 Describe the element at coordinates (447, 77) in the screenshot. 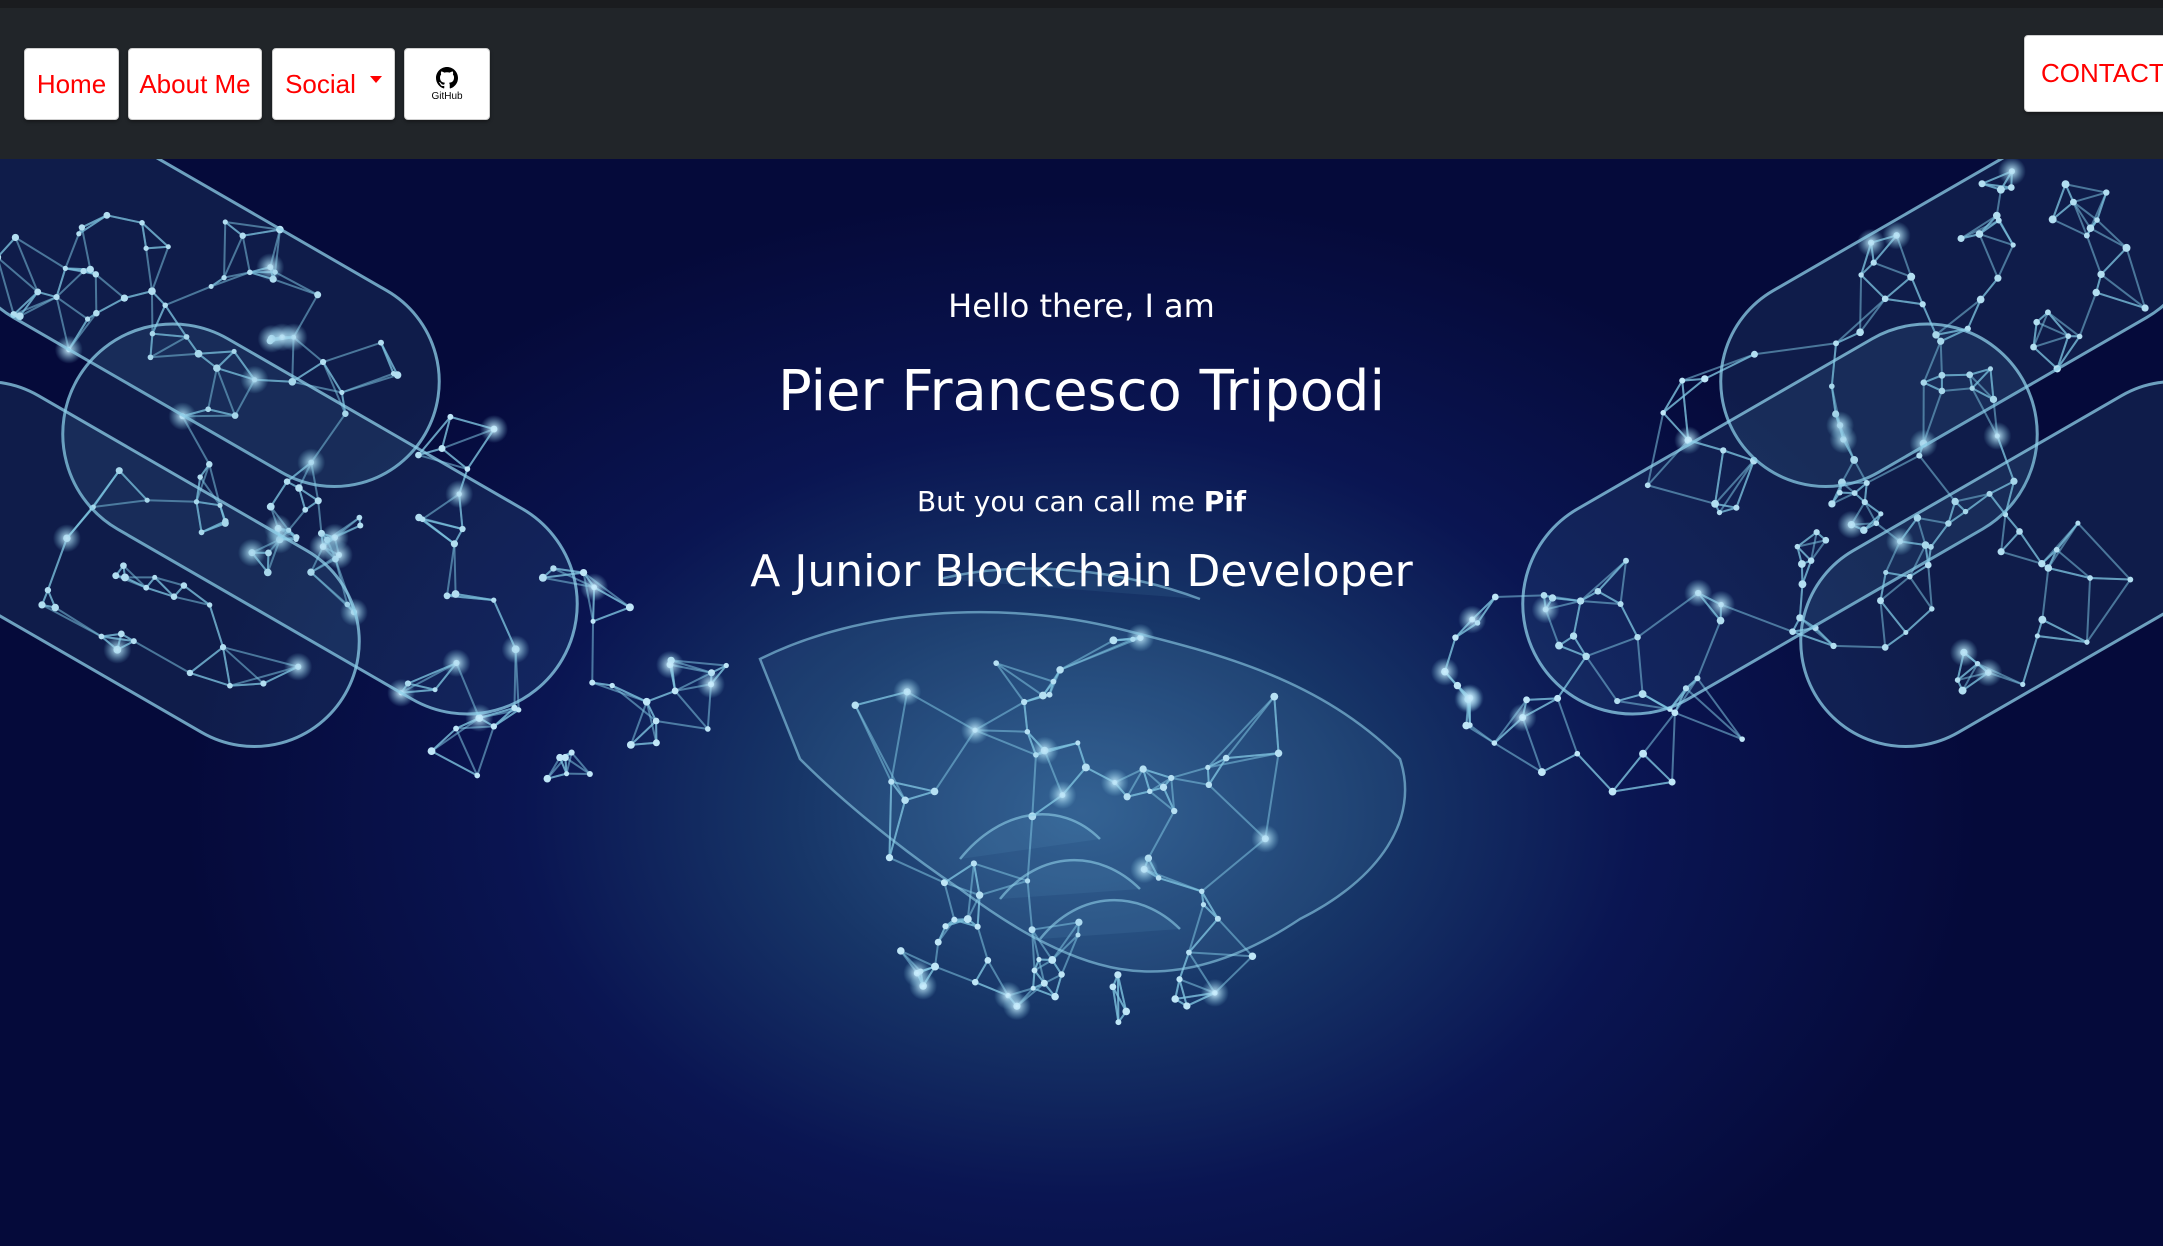

I see `github-icon` at that location.